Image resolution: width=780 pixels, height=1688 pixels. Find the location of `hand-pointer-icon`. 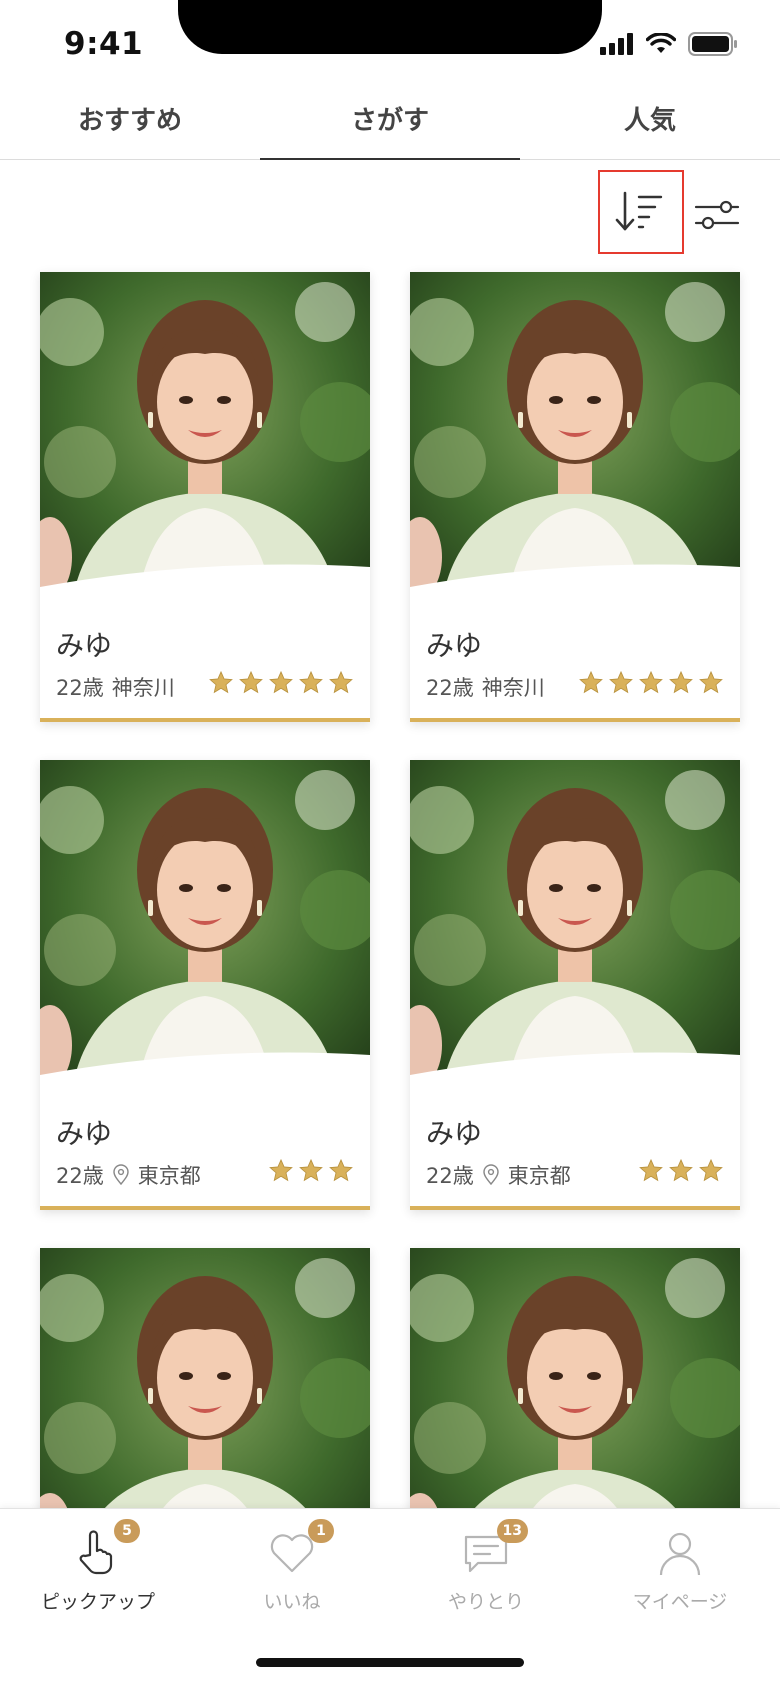

hand-pointer-icon is located at coordinates (96, 1552).